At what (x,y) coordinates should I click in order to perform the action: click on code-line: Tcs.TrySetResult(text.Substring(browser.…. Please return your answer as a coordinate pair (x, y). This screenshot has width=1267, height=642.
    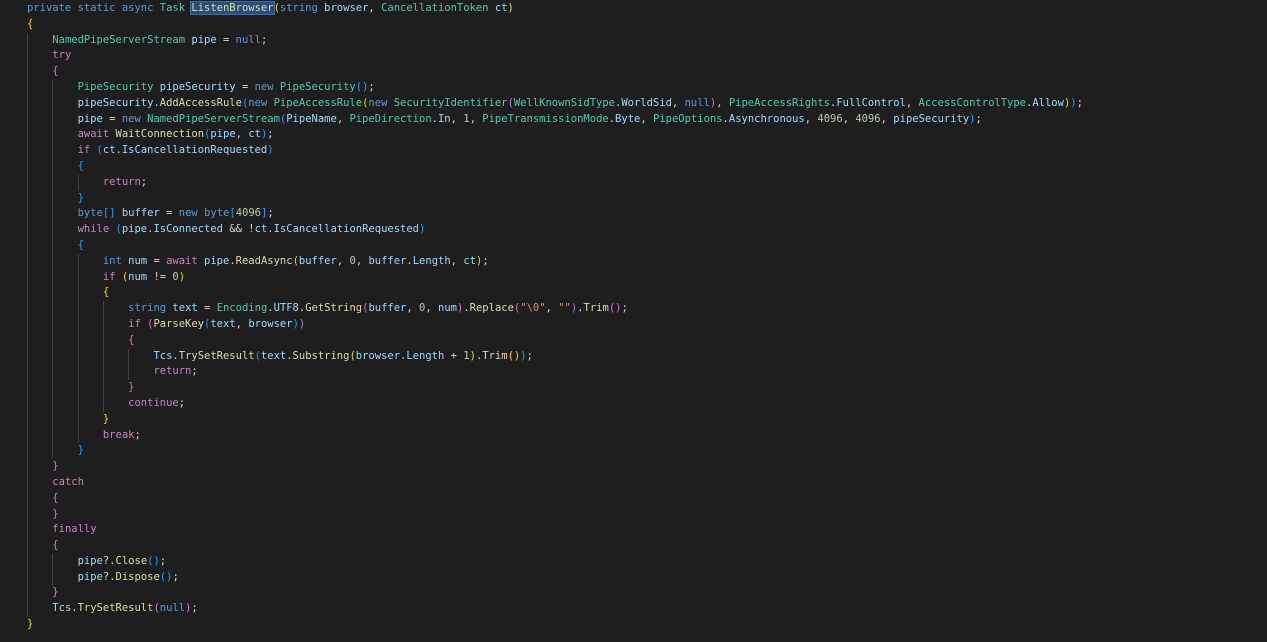
    Looking at the image, I should click on (555, 357).